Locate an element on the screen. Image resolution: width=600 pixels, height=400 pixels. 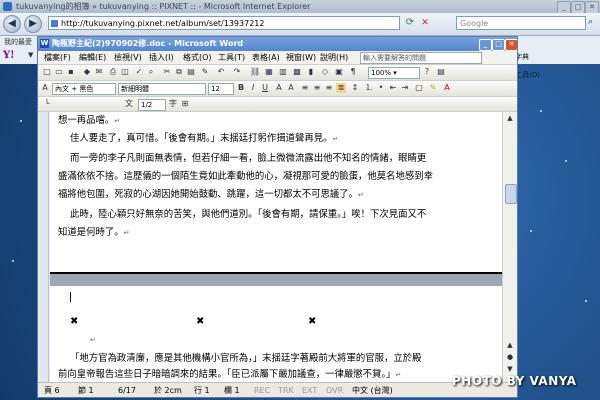
char-border-icon: A is located at coordinates (279, 88).